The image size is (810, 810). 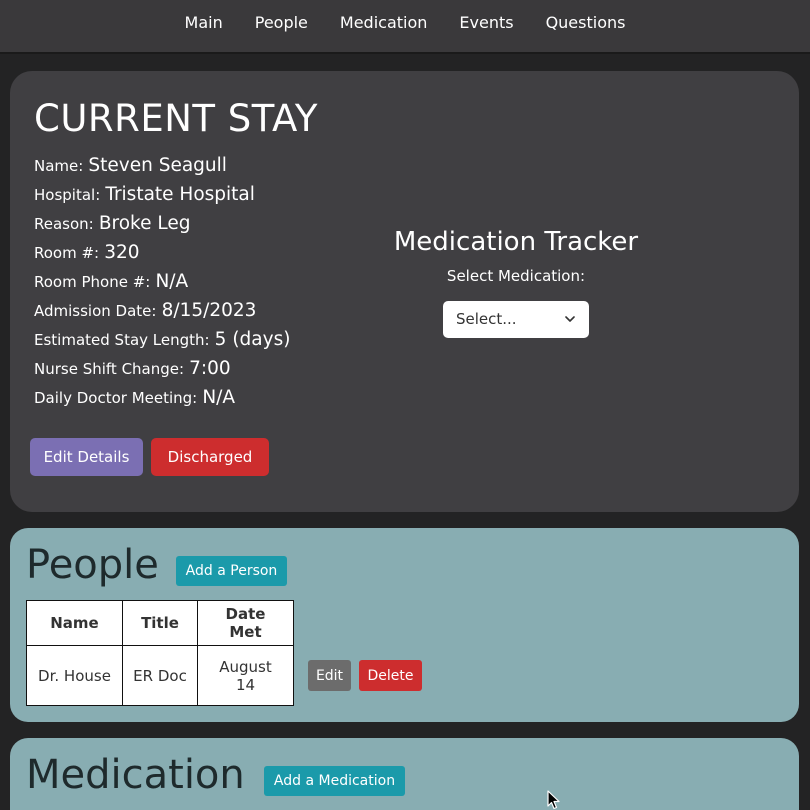 What do you see at coordinates (180, 194) in the screenshot?
I see `detail-value: Tristate Hospital` at bounding box center [180, 194].